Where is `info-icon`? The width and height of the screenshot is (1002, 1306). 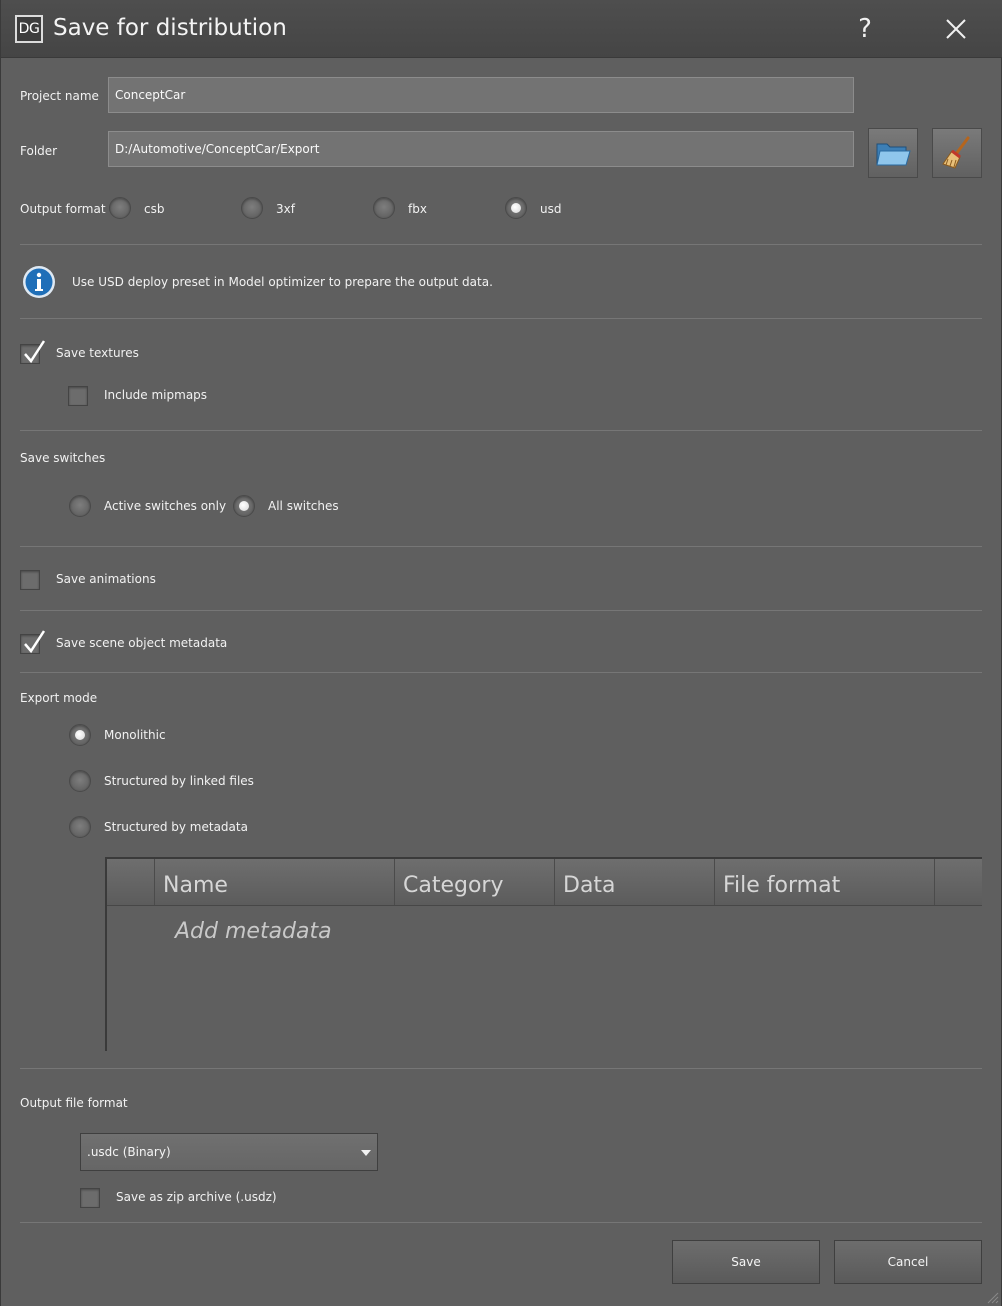 info-icon is located at coordinates (39, 282).